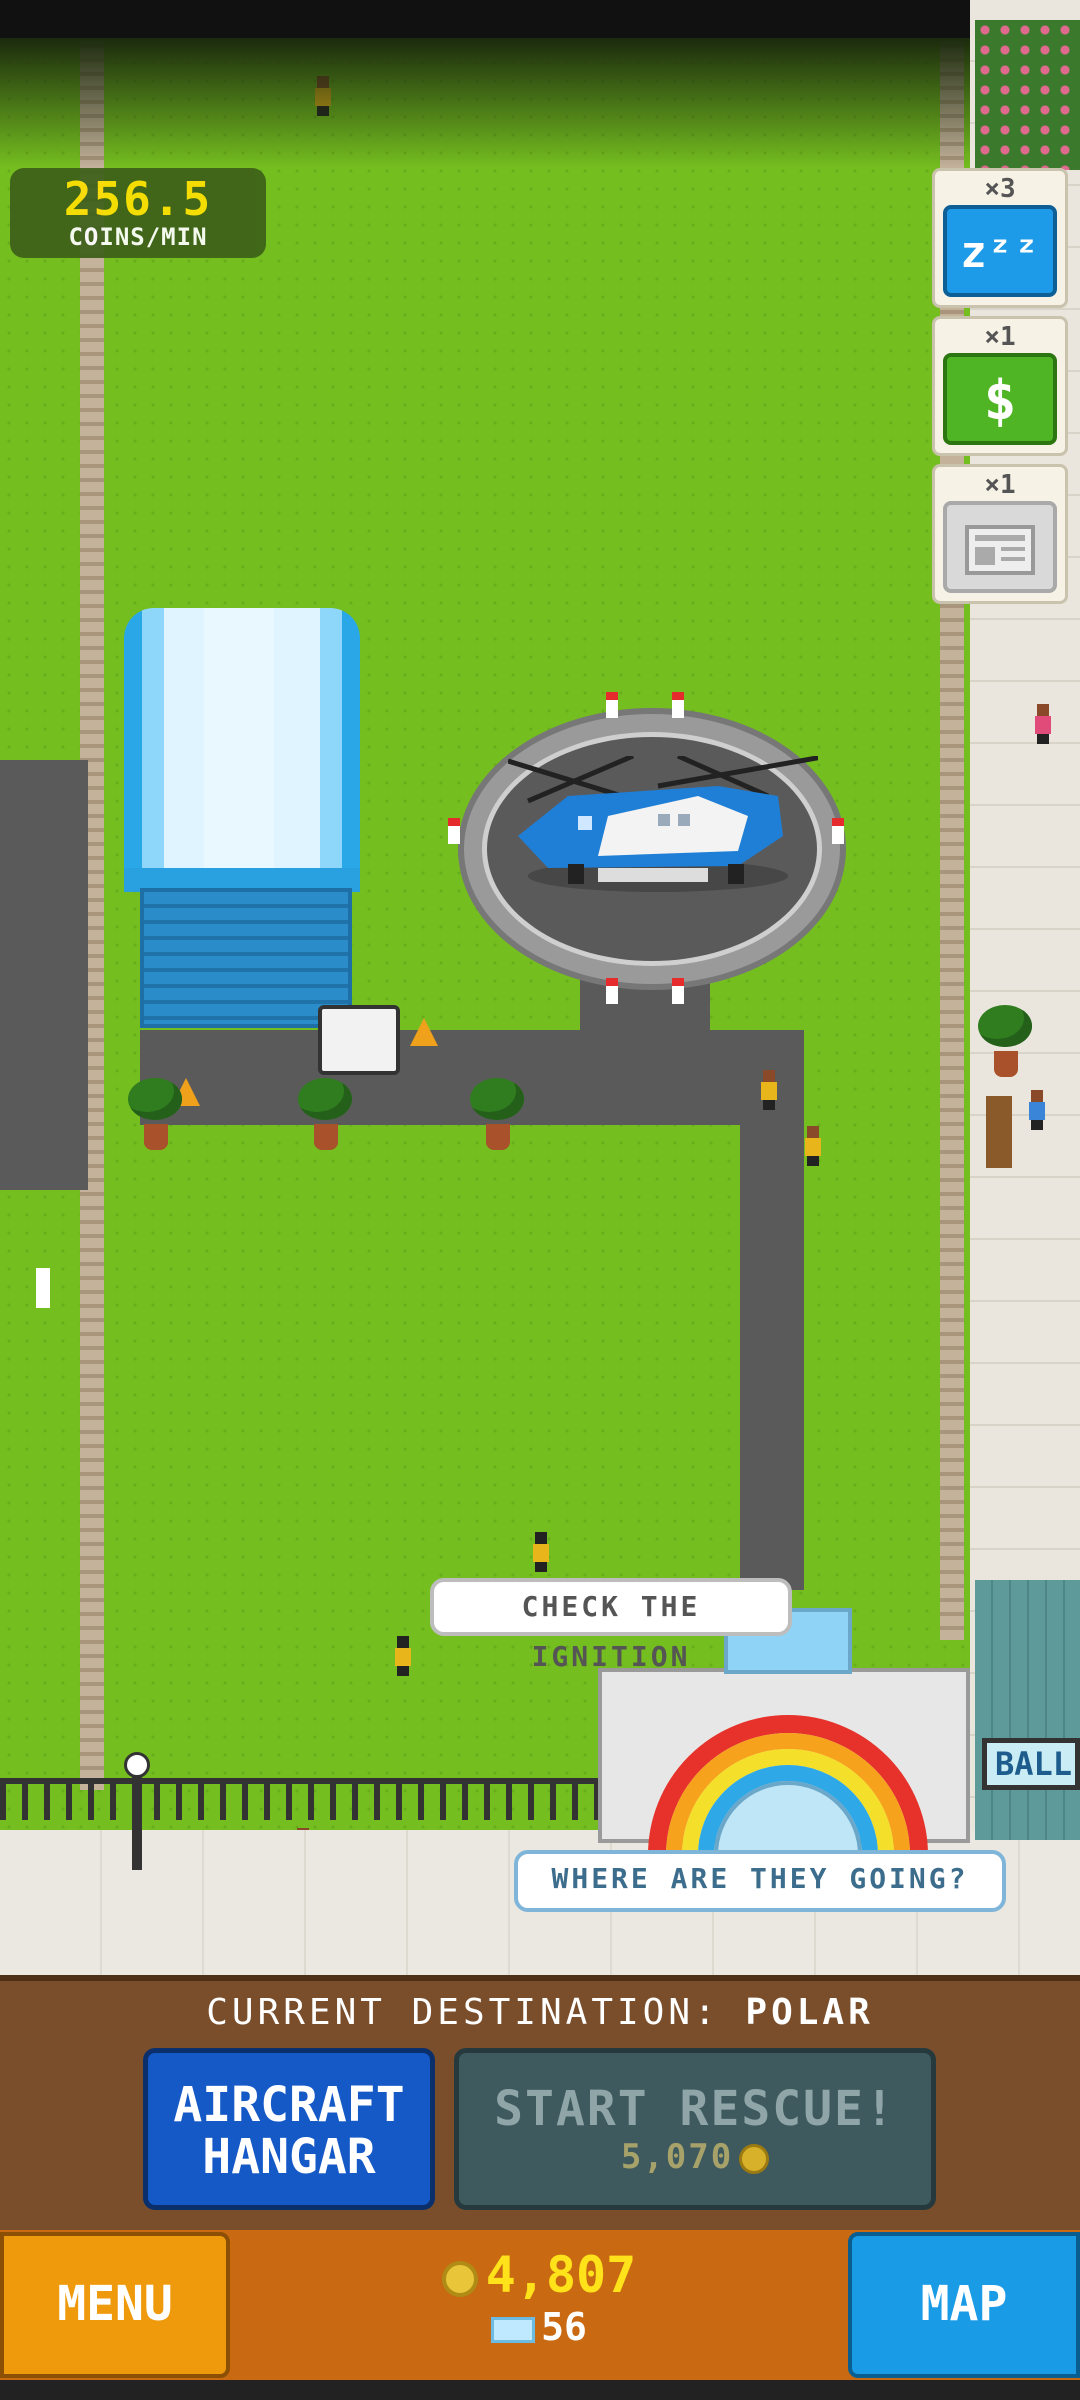 The height and width of the screenshot is (2400, 1080). Describe the element at coordinates (137, 1765) in the screenshot. I see `lamp-light` at that location.